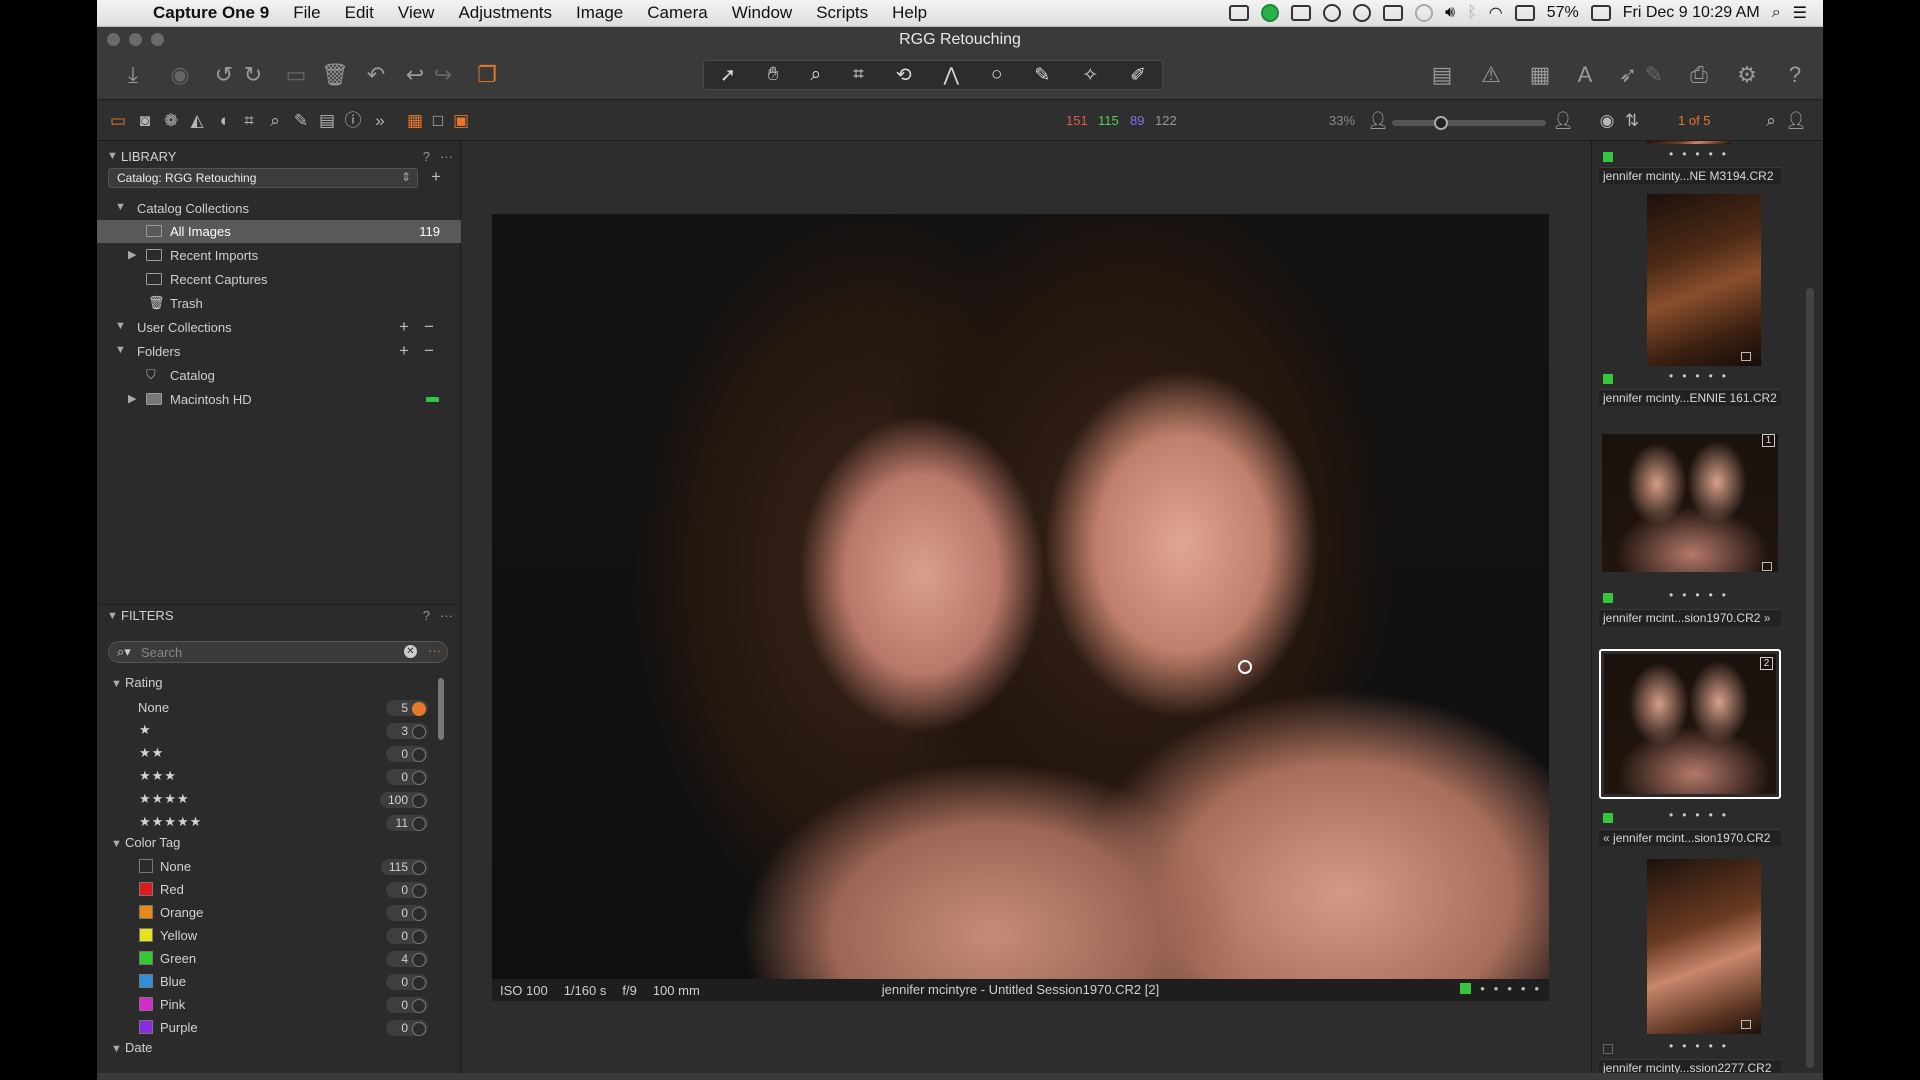 This screenshot has width=1920, height=1080. Describe the element at coordinates (279, 399) in the screenshot. I see `folder-macintosh-hd: ▶ Macintosh HD` at that location.